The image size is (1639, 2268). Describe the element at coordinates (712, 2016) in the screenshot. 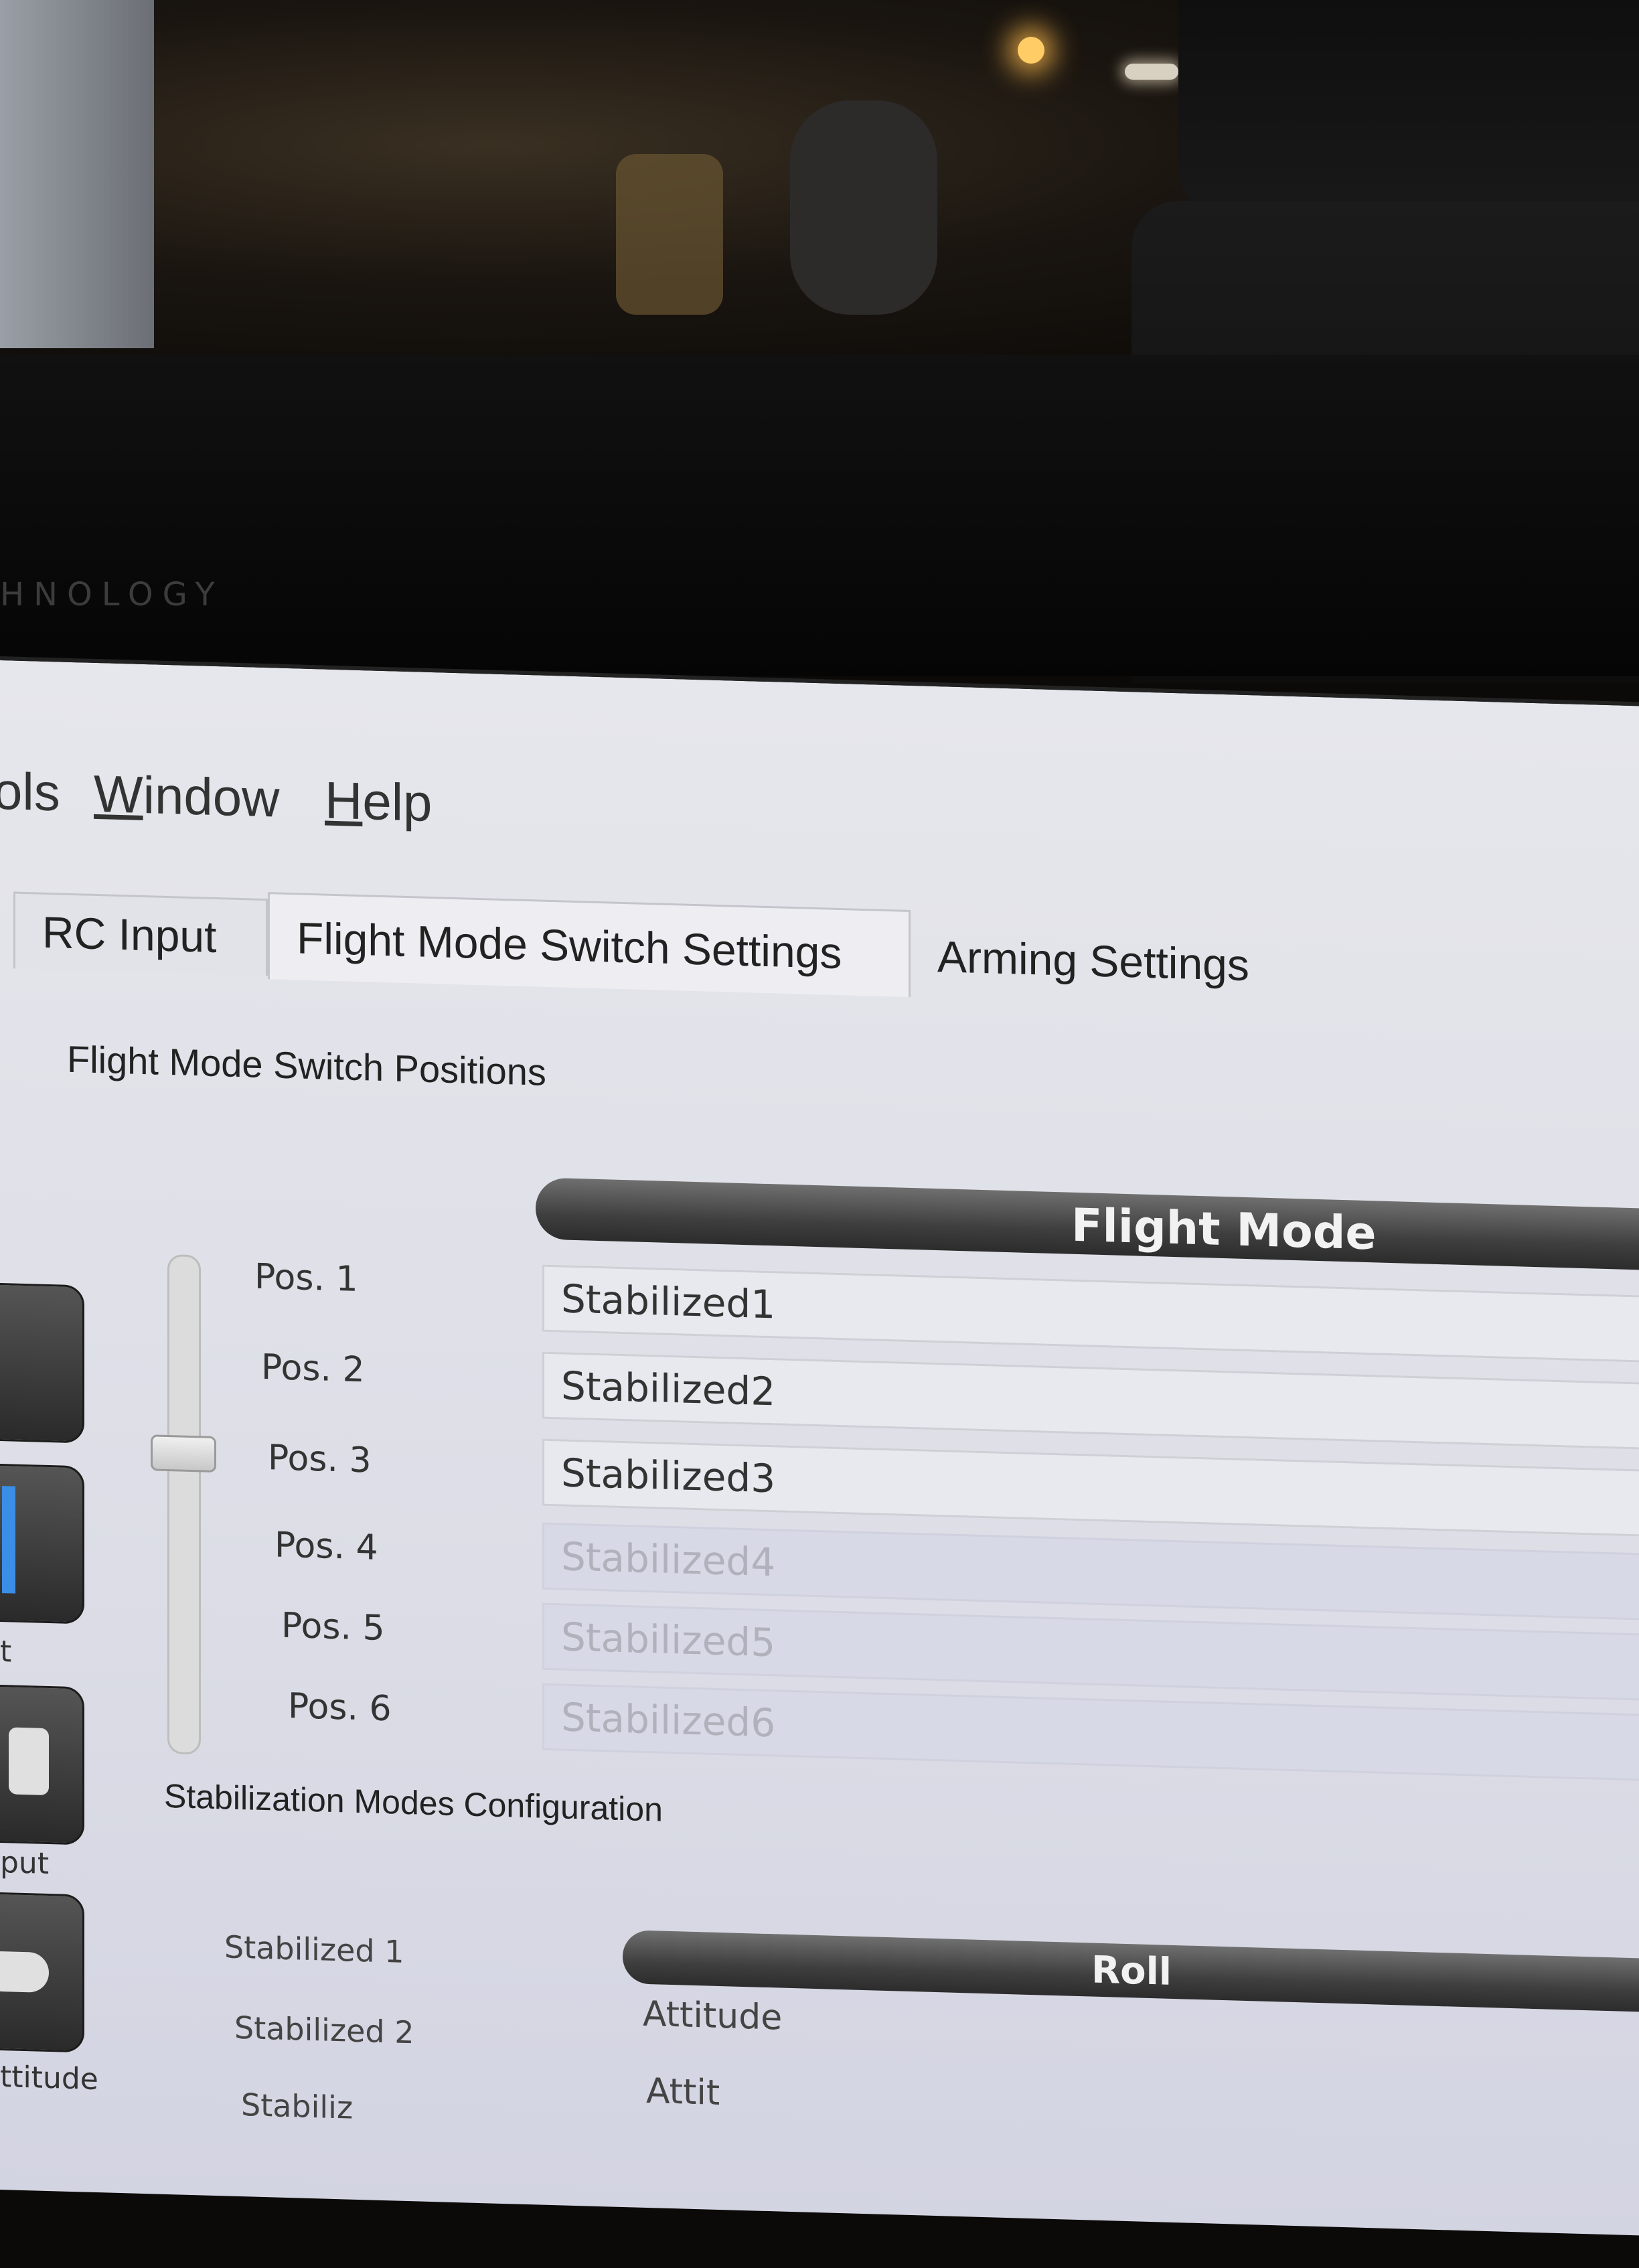

I see `roll-mode-select: Attitude` at that location.